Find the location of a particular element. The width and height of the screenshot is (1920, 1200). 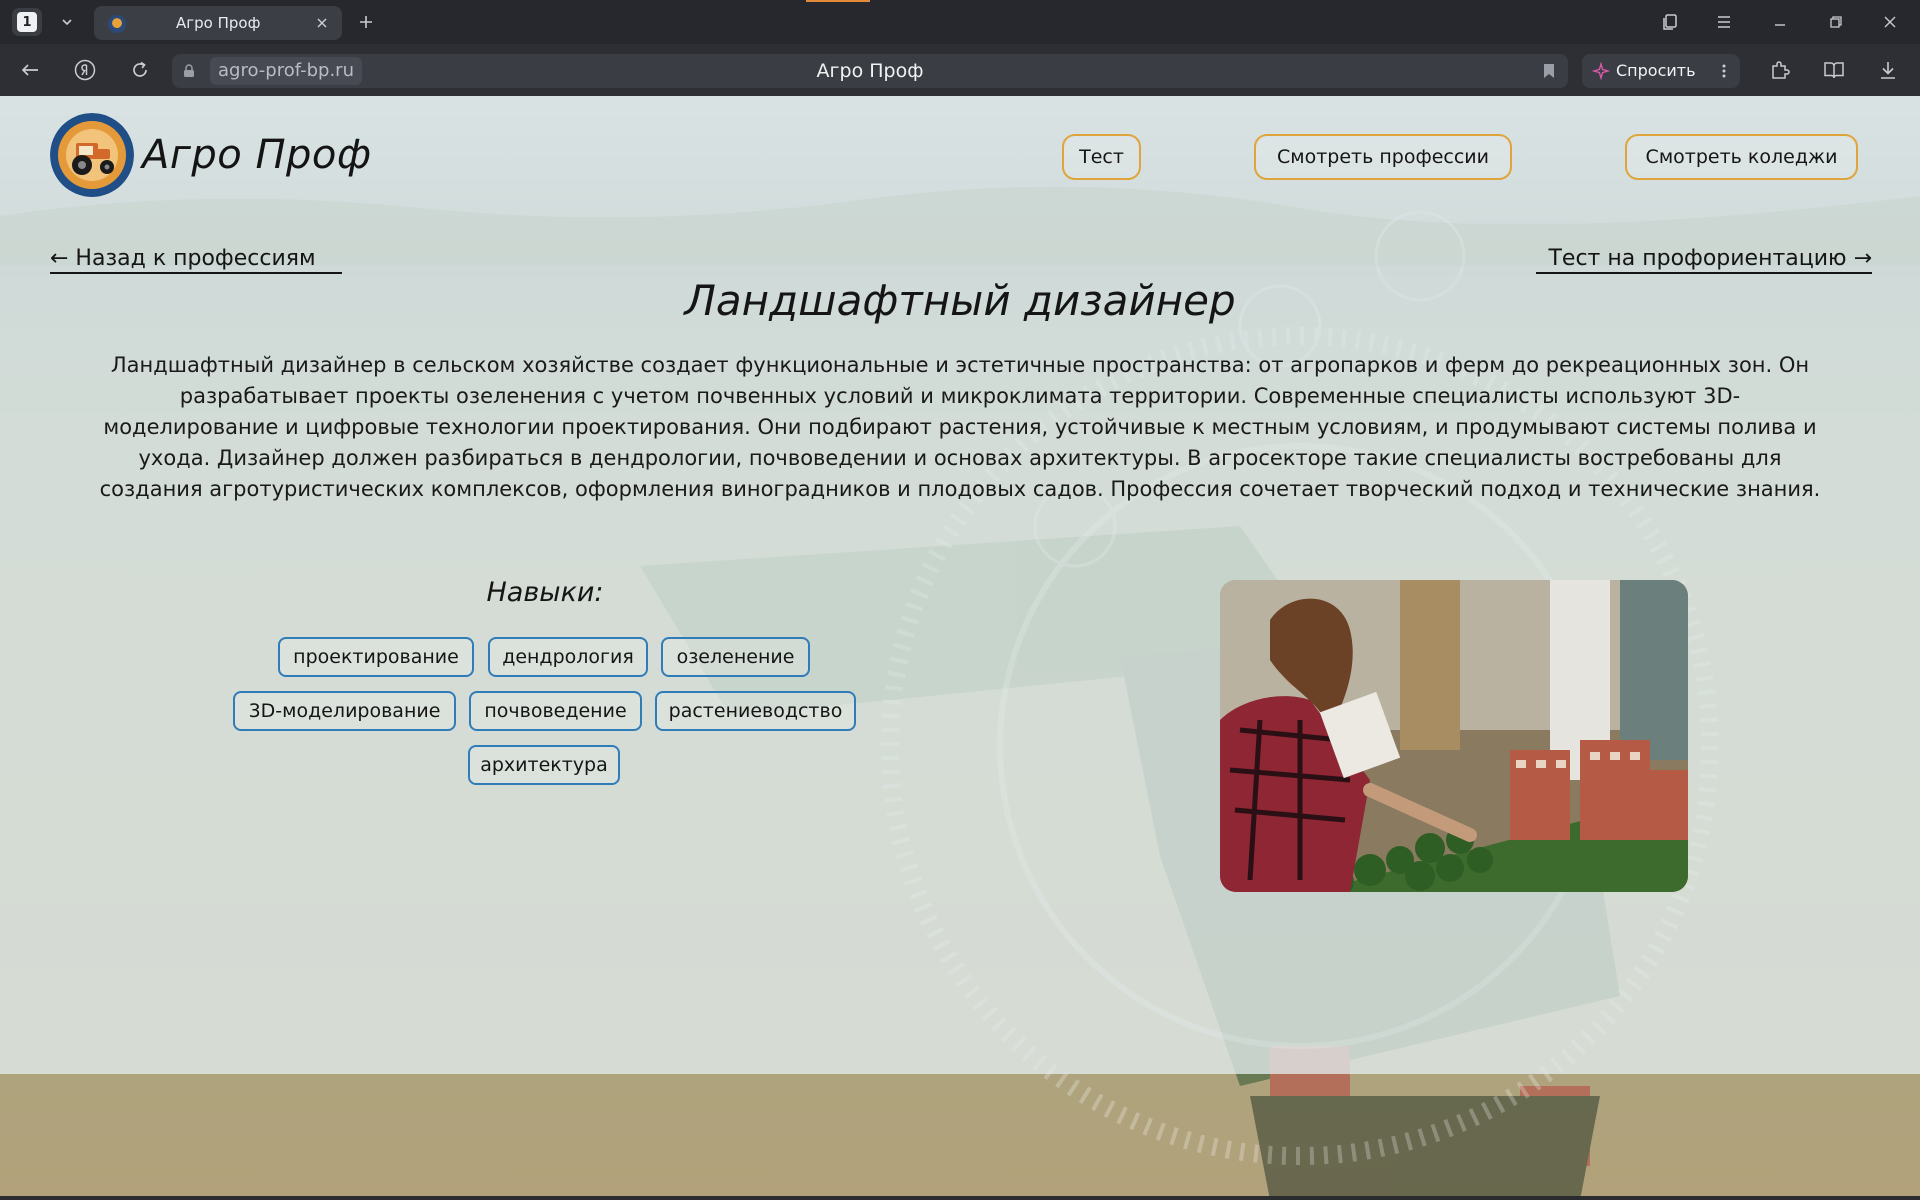

ask-ai-button: Спросить is located at coordinates (1661, 71).